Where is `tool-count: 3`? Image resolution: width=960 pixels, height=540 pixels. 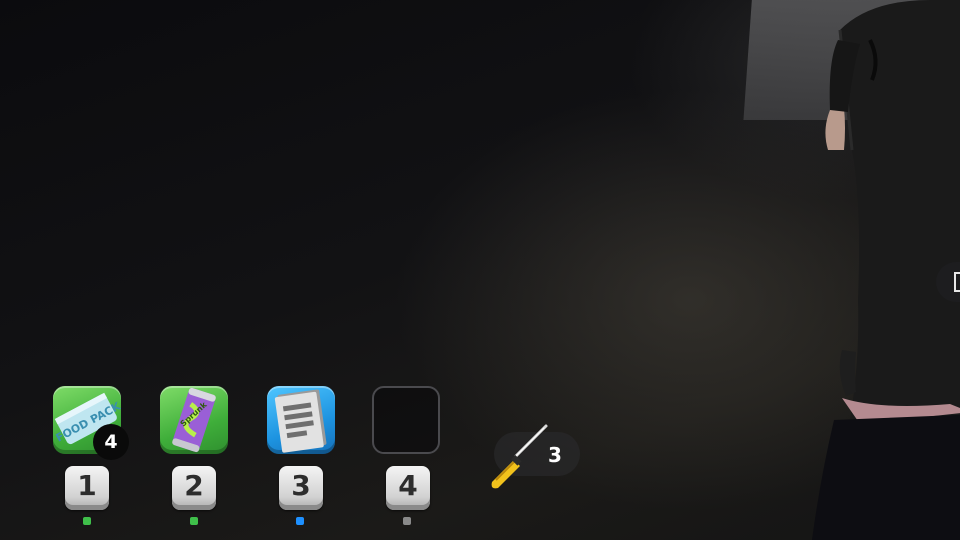
tool-count: 3 is located at coordinates (555, 455).